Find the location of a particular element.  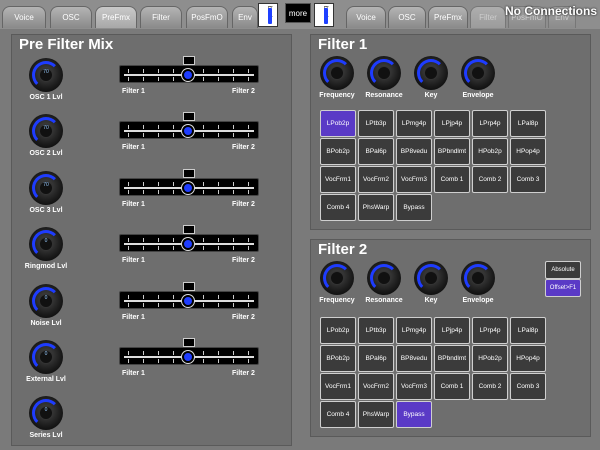

knob-label: Noise Lvl is located at coordinates (46, 323).